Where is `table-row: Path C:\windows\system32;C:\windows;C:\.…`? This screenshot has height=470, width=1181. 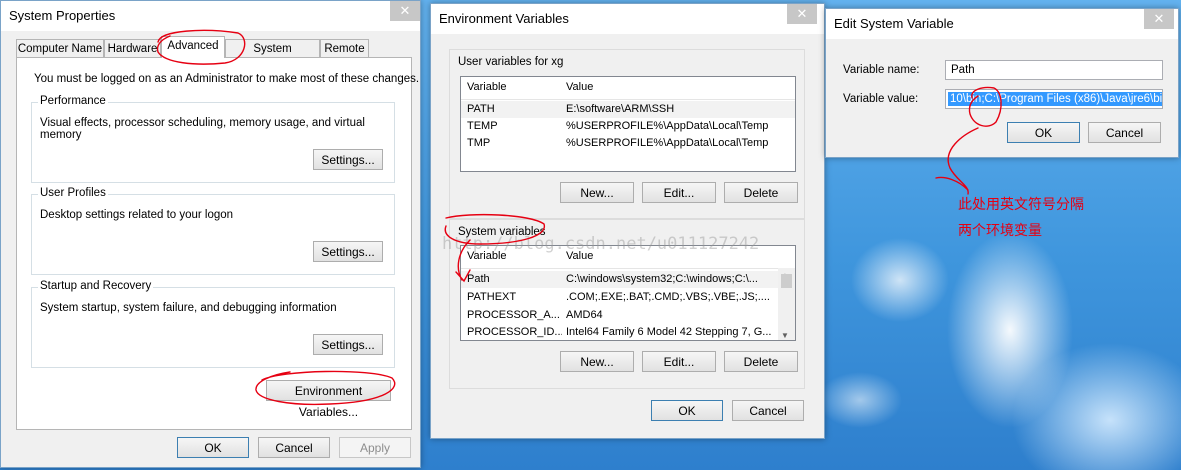
table-row: Path C:\windows\system32;C:\windows;C:\.… is located at coordinates (628, 279).